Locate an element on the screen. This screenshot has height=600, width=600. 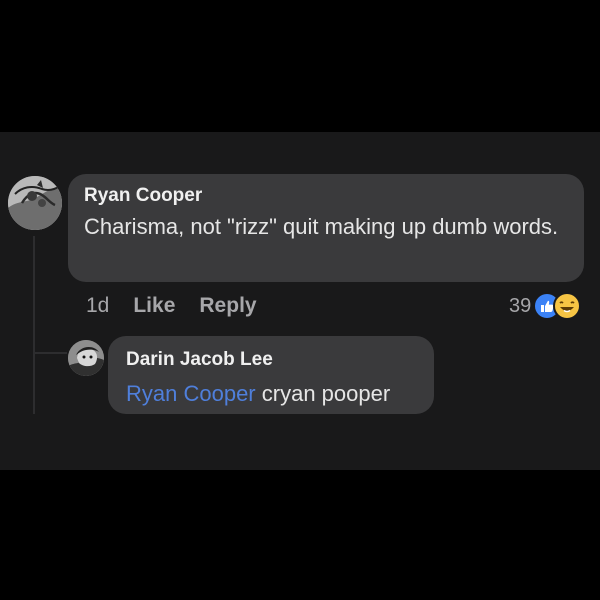
avatar is located at coordinates (35, 203).